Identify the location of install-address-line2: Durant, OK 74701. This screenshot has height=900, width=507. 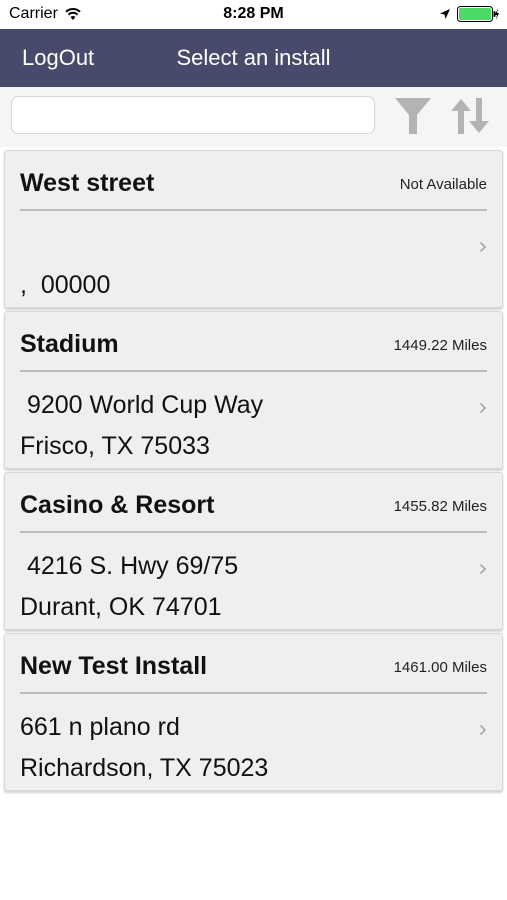
(121, 607).